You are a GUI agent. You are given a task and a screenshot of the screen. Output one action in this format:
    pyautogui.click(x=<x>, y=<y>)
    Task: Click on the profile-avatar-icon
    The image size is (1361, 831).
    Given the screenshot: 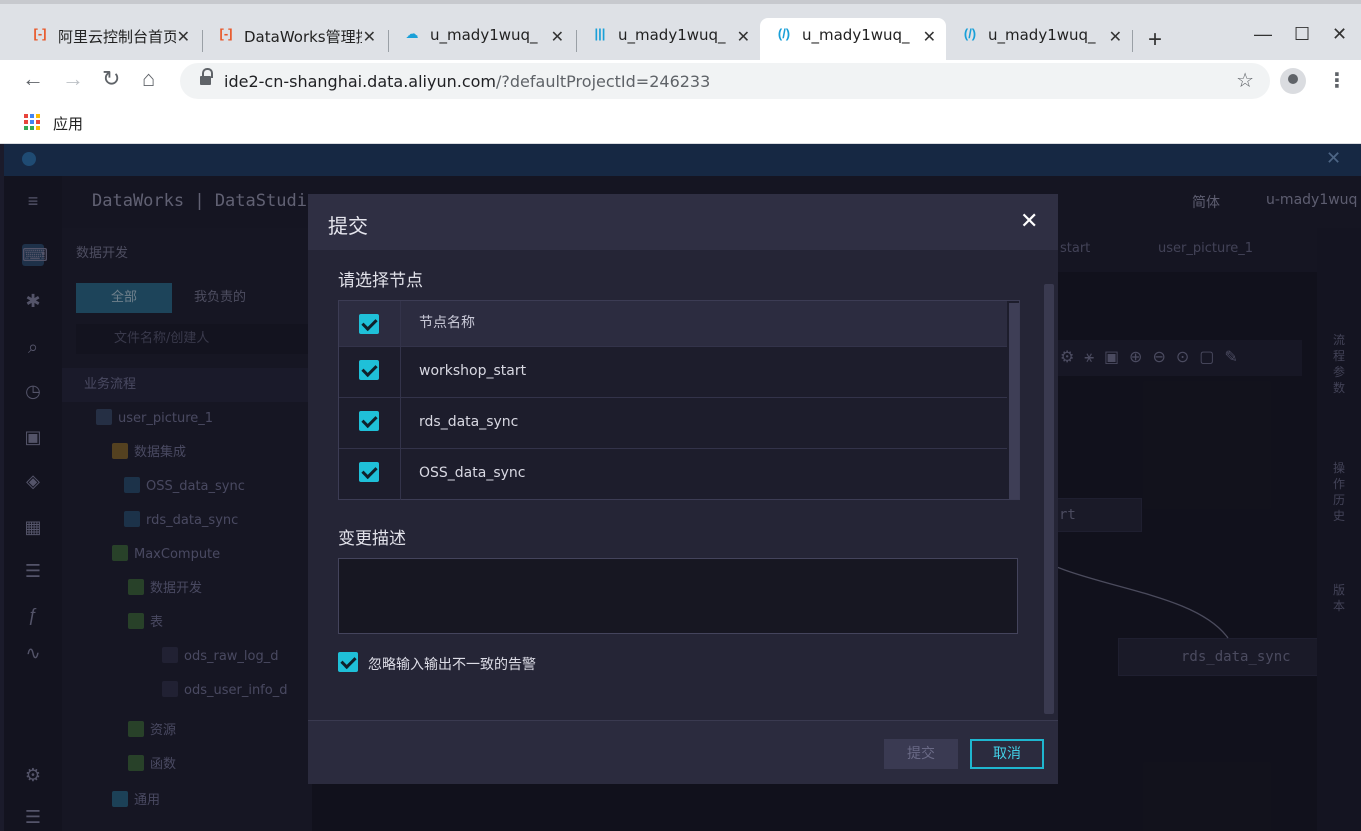 What is the action you would take?
    pyautogui.click(x=1293, y=81)
    